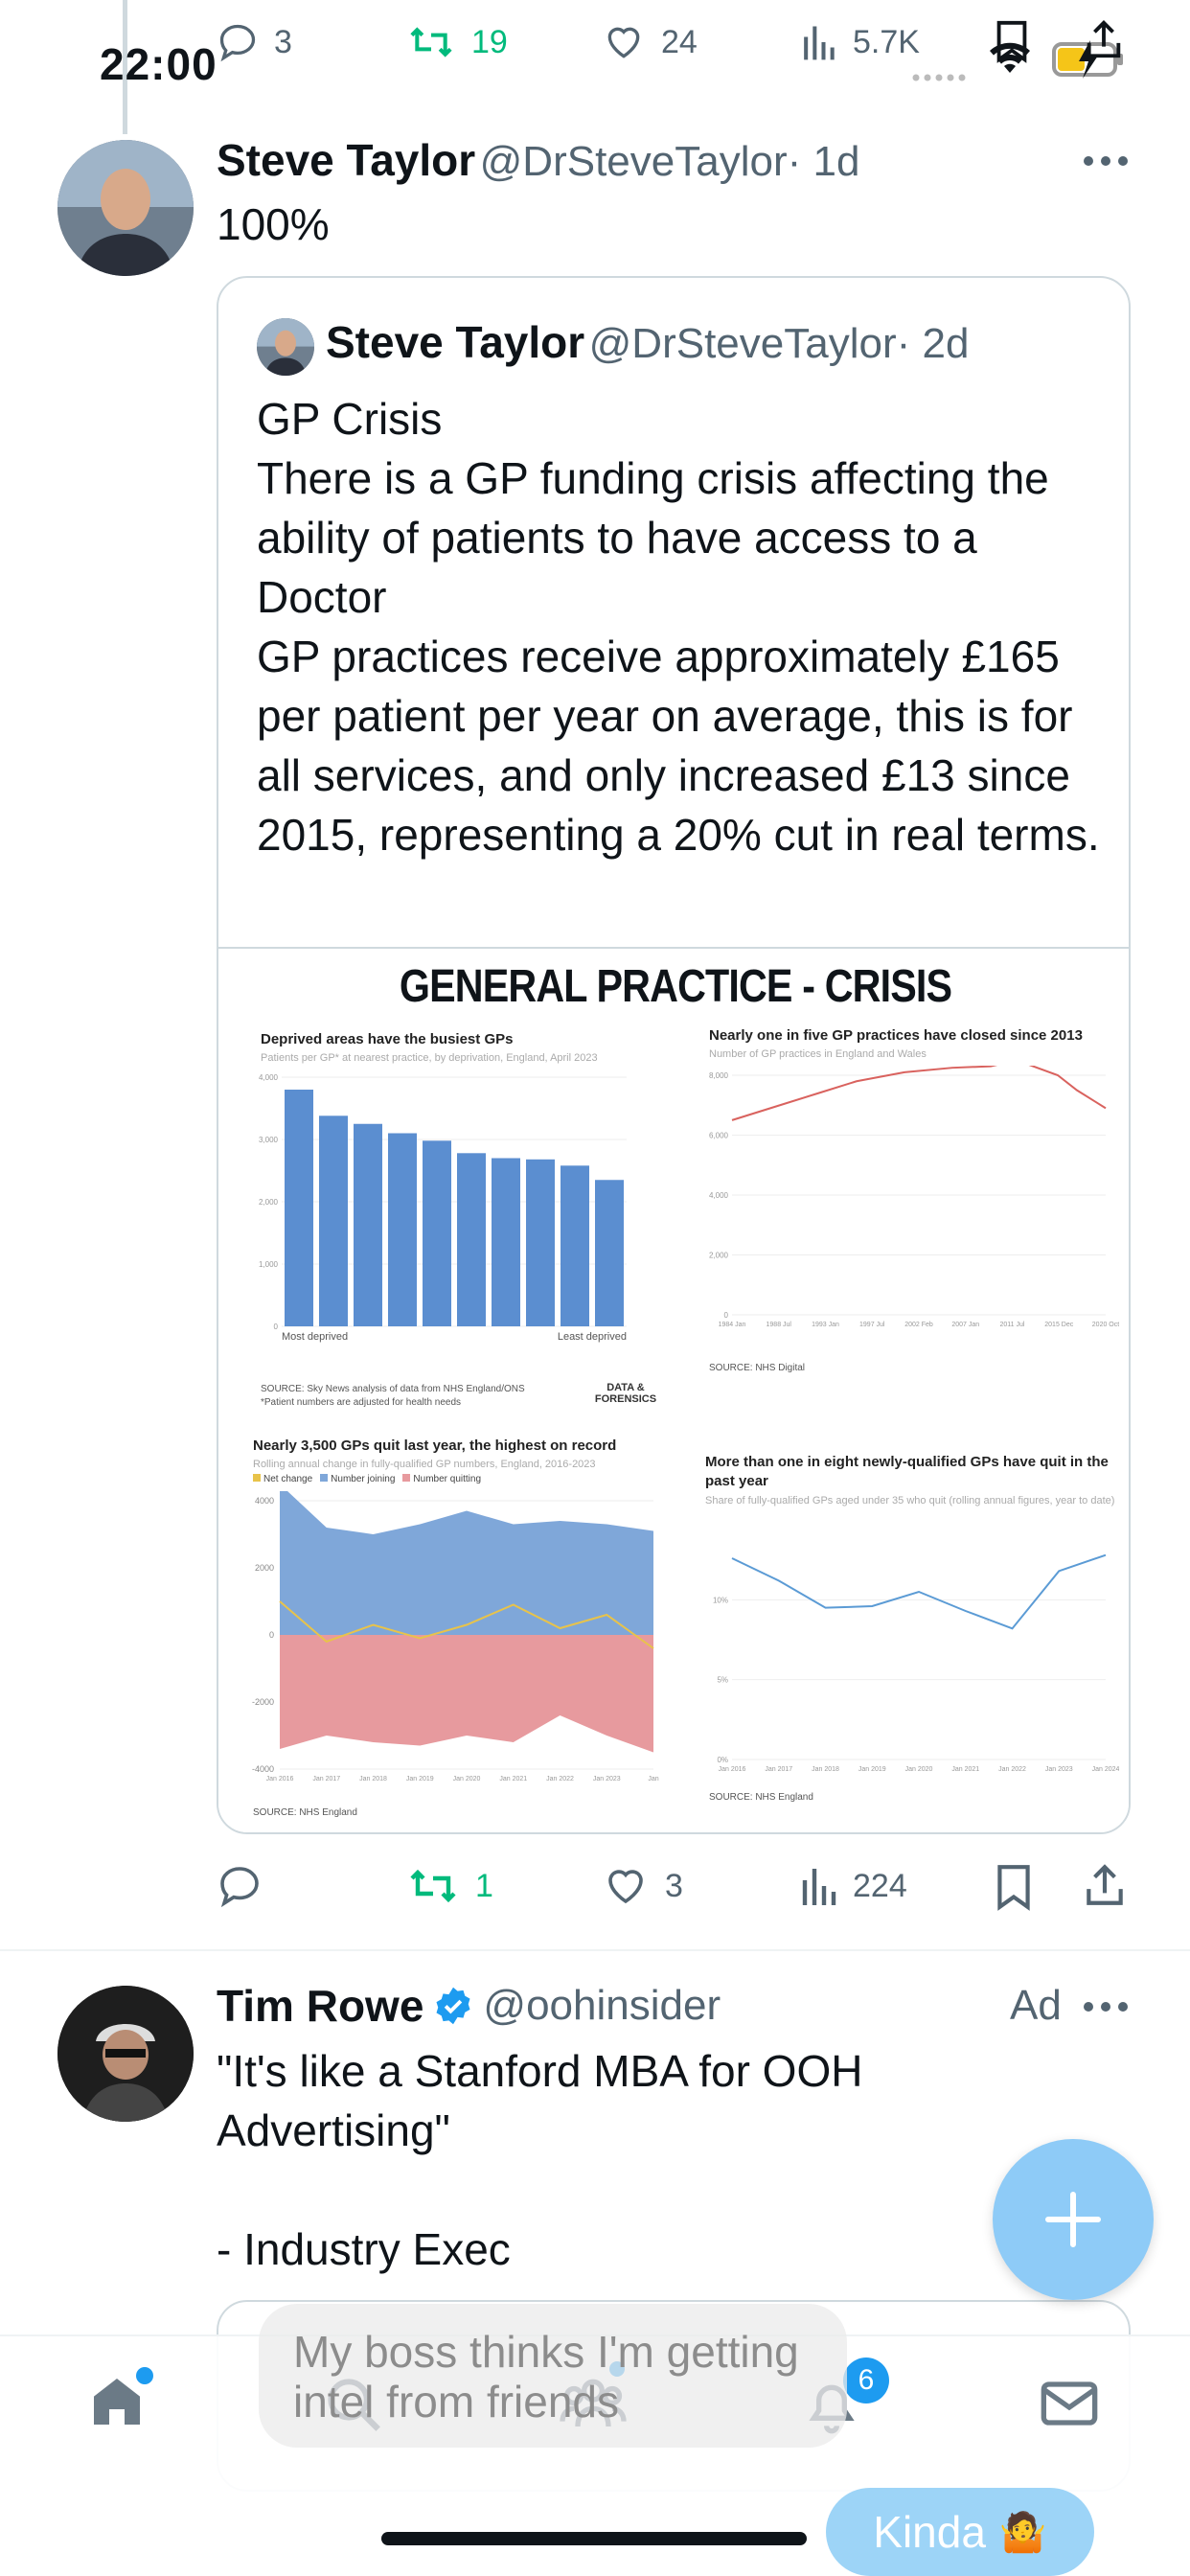  Describe the element at coordinates (818, 42) in the screenshot. I see `views-icon` at that location.